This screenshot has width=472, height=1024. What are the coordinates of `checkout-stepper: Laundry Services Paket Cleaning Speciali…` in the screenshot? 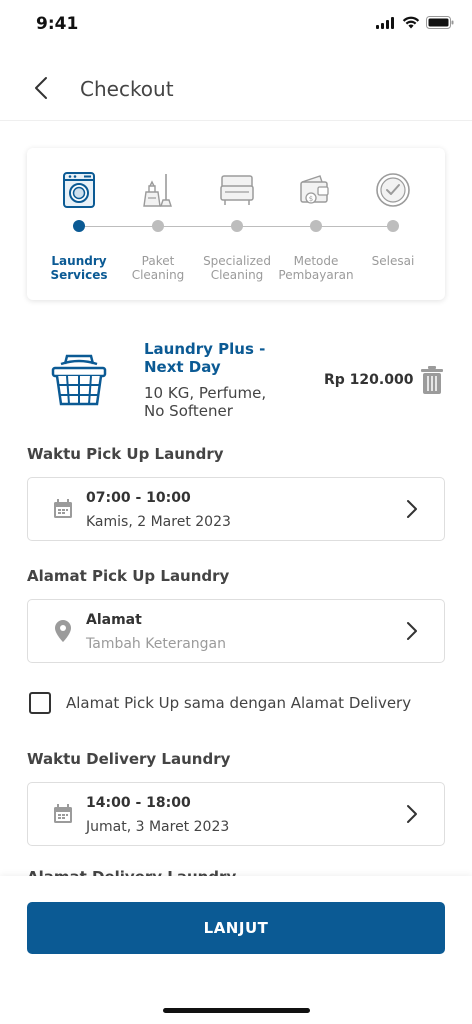 It's located at (236, 224).